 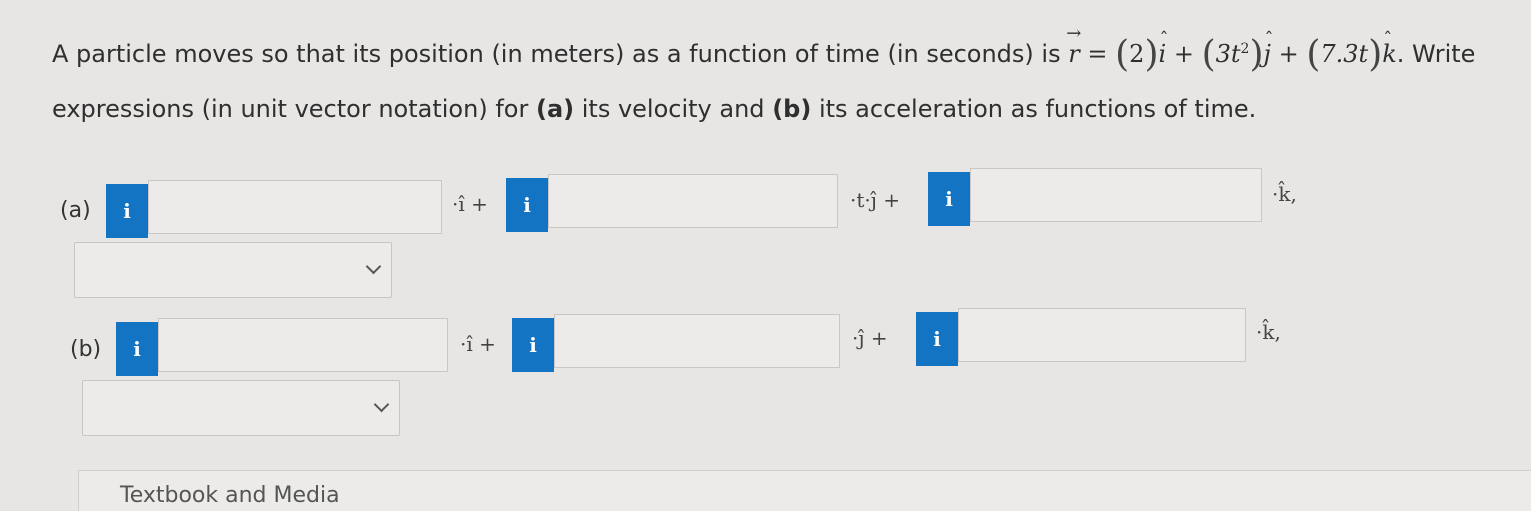 What do you see at coordinates (241, 408) in the screenshot?
I see `acceleration-units-select` at bounding box center [241, 408].